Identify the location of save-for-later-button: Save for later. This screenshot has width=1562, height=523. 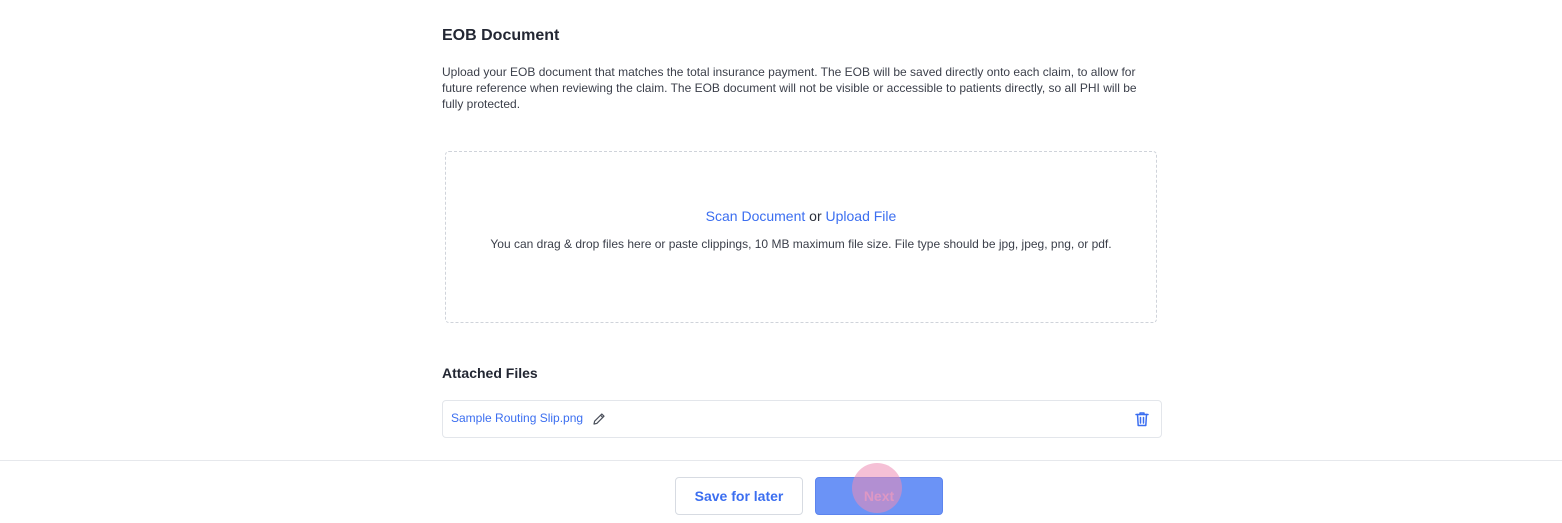
(739, 496).